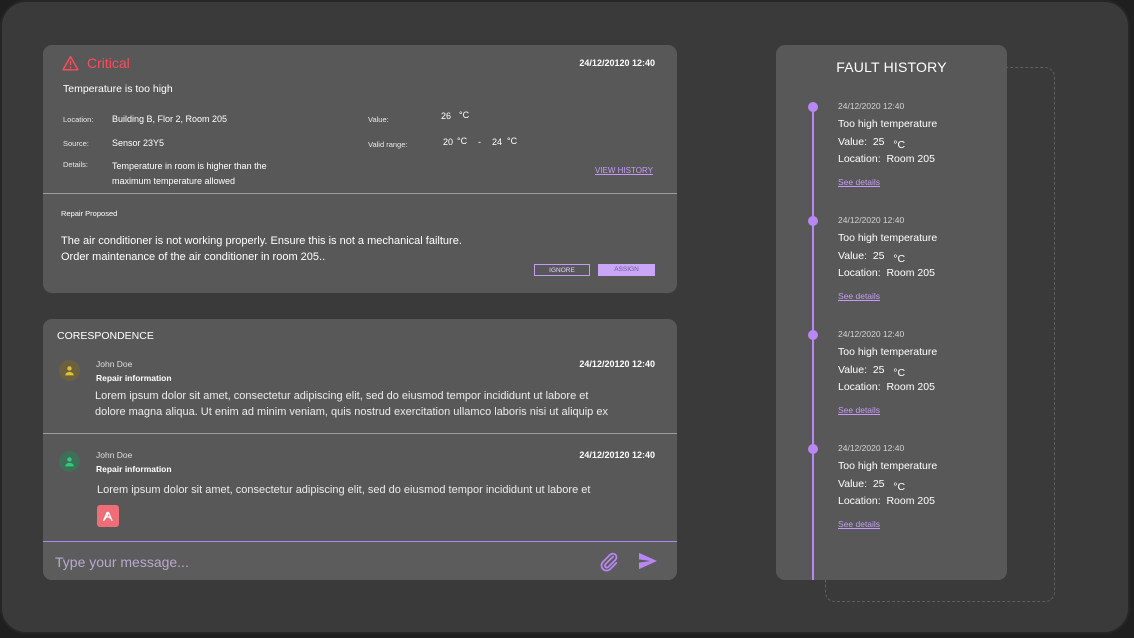  I want to click on alert-divider, so click(360, 193).